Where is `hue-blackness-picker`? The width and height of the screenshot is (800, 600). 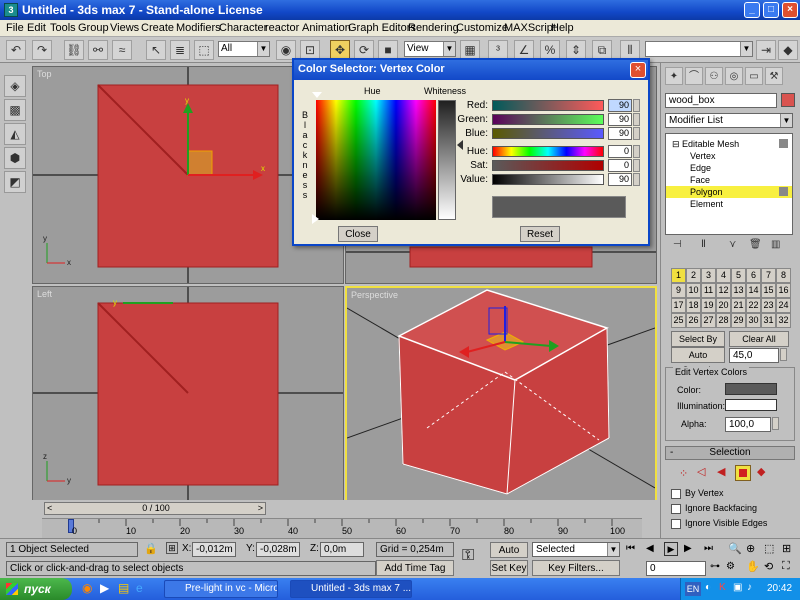 hue-blackness-picker is located at coordinates (376, 160).